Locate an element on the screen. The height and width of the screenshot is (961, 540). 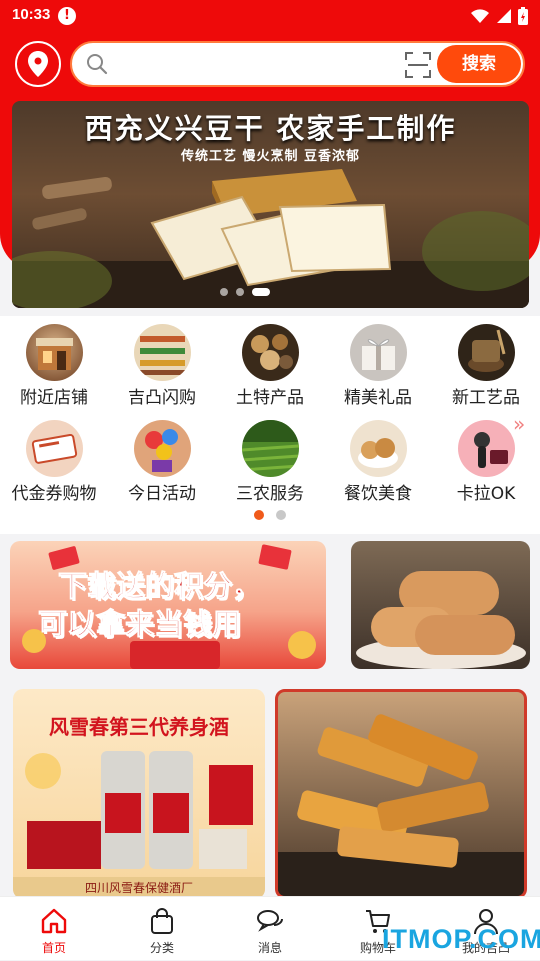
local-produce-icon is located at coordinates (270, 352).